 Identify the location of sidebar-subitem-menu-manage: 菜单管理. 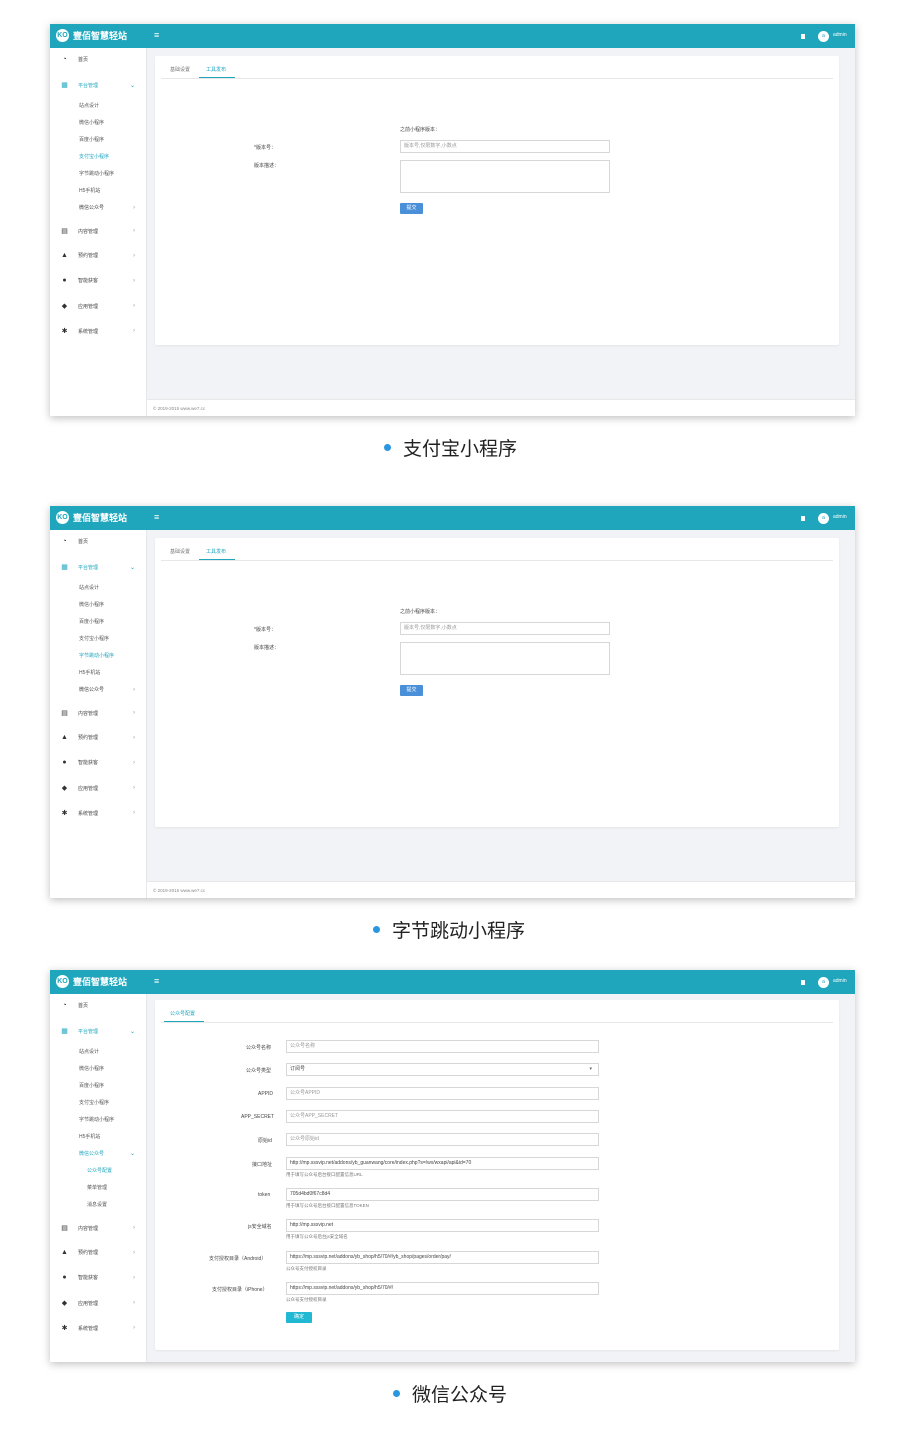
(97, 1187).